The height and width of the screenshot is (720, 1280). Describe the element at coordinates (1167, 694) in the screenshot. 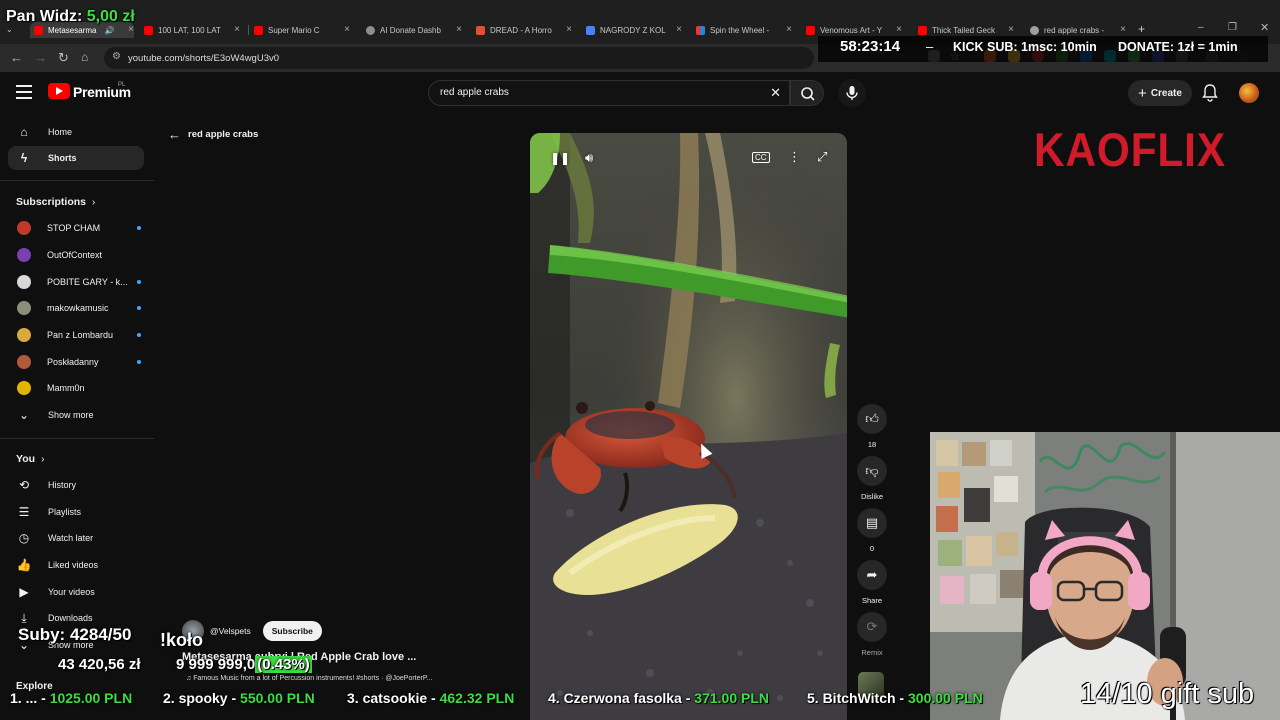

I see `overlay-gift-sub: 14/10 gift sub` at that location.